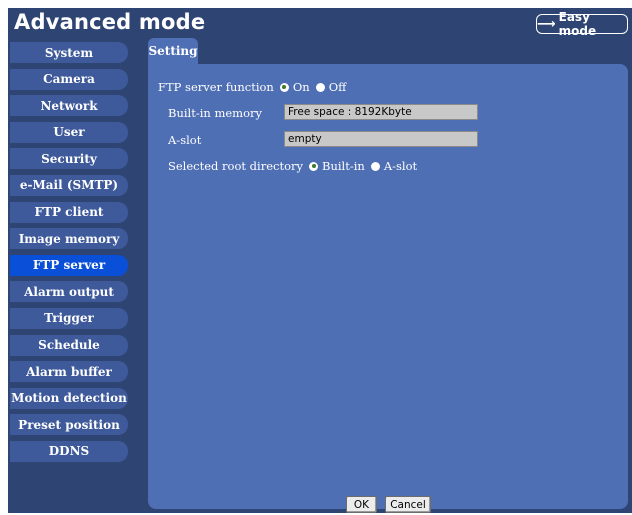 This screenshot has height=515, width=632. Describe the element at coordinates (546, 24) in the screenshot. I see `arrow-right-icon: ⟶` at that location.